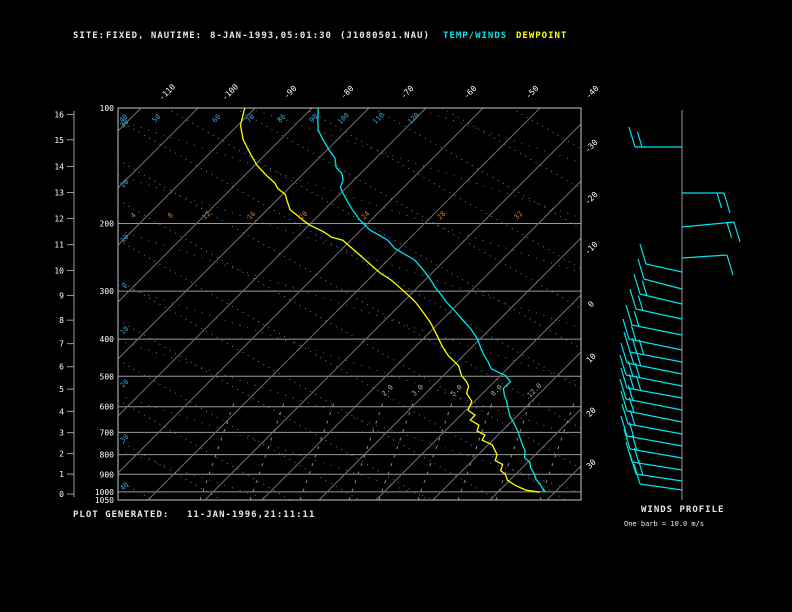 This screenshot has height=612, width=792. I want to click on svg-text: 5.0, so click(456, 390).